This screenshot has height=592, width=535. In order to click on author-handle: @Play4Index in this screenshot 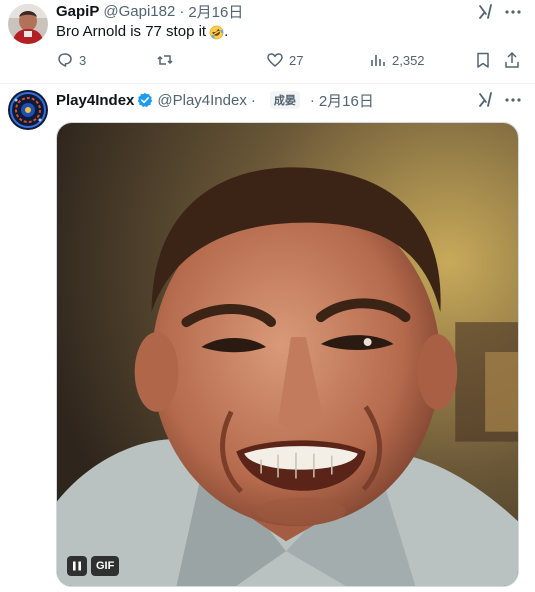, I will do `click(201, 100)`.